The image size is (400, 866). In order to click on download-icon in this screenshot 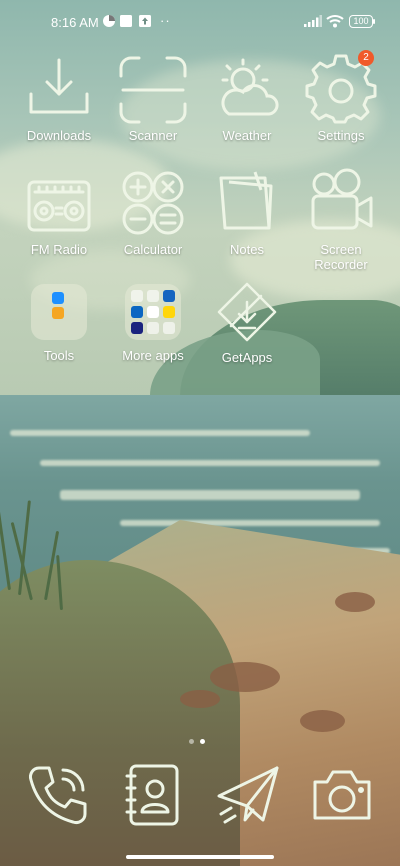, I will do `click(59, 86)`.